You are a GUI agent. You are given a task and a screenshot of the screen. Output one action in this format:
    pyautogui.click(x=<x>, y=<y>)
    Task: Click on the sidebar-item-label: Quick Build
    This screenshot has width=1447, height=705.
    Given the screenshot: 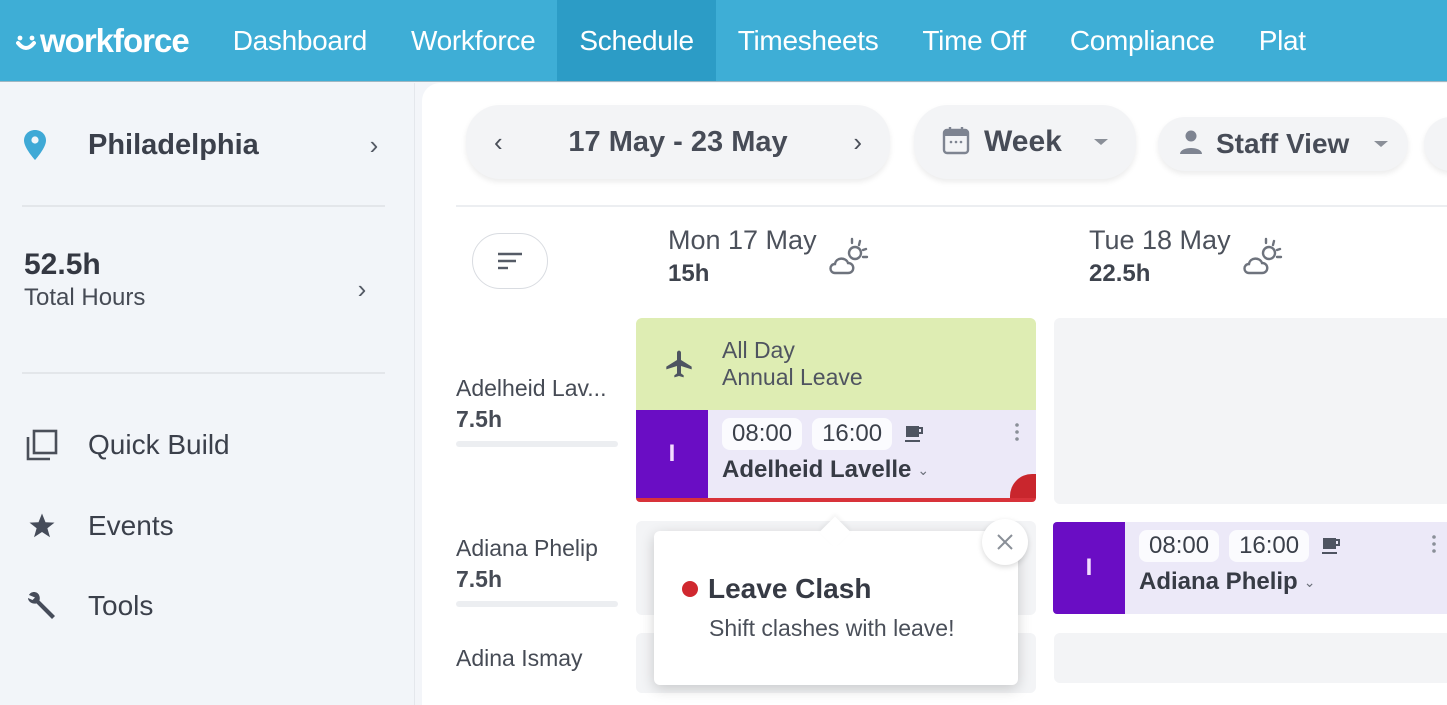 What is the action you would take?
    pyautogui.click(x=159, y=444)
    